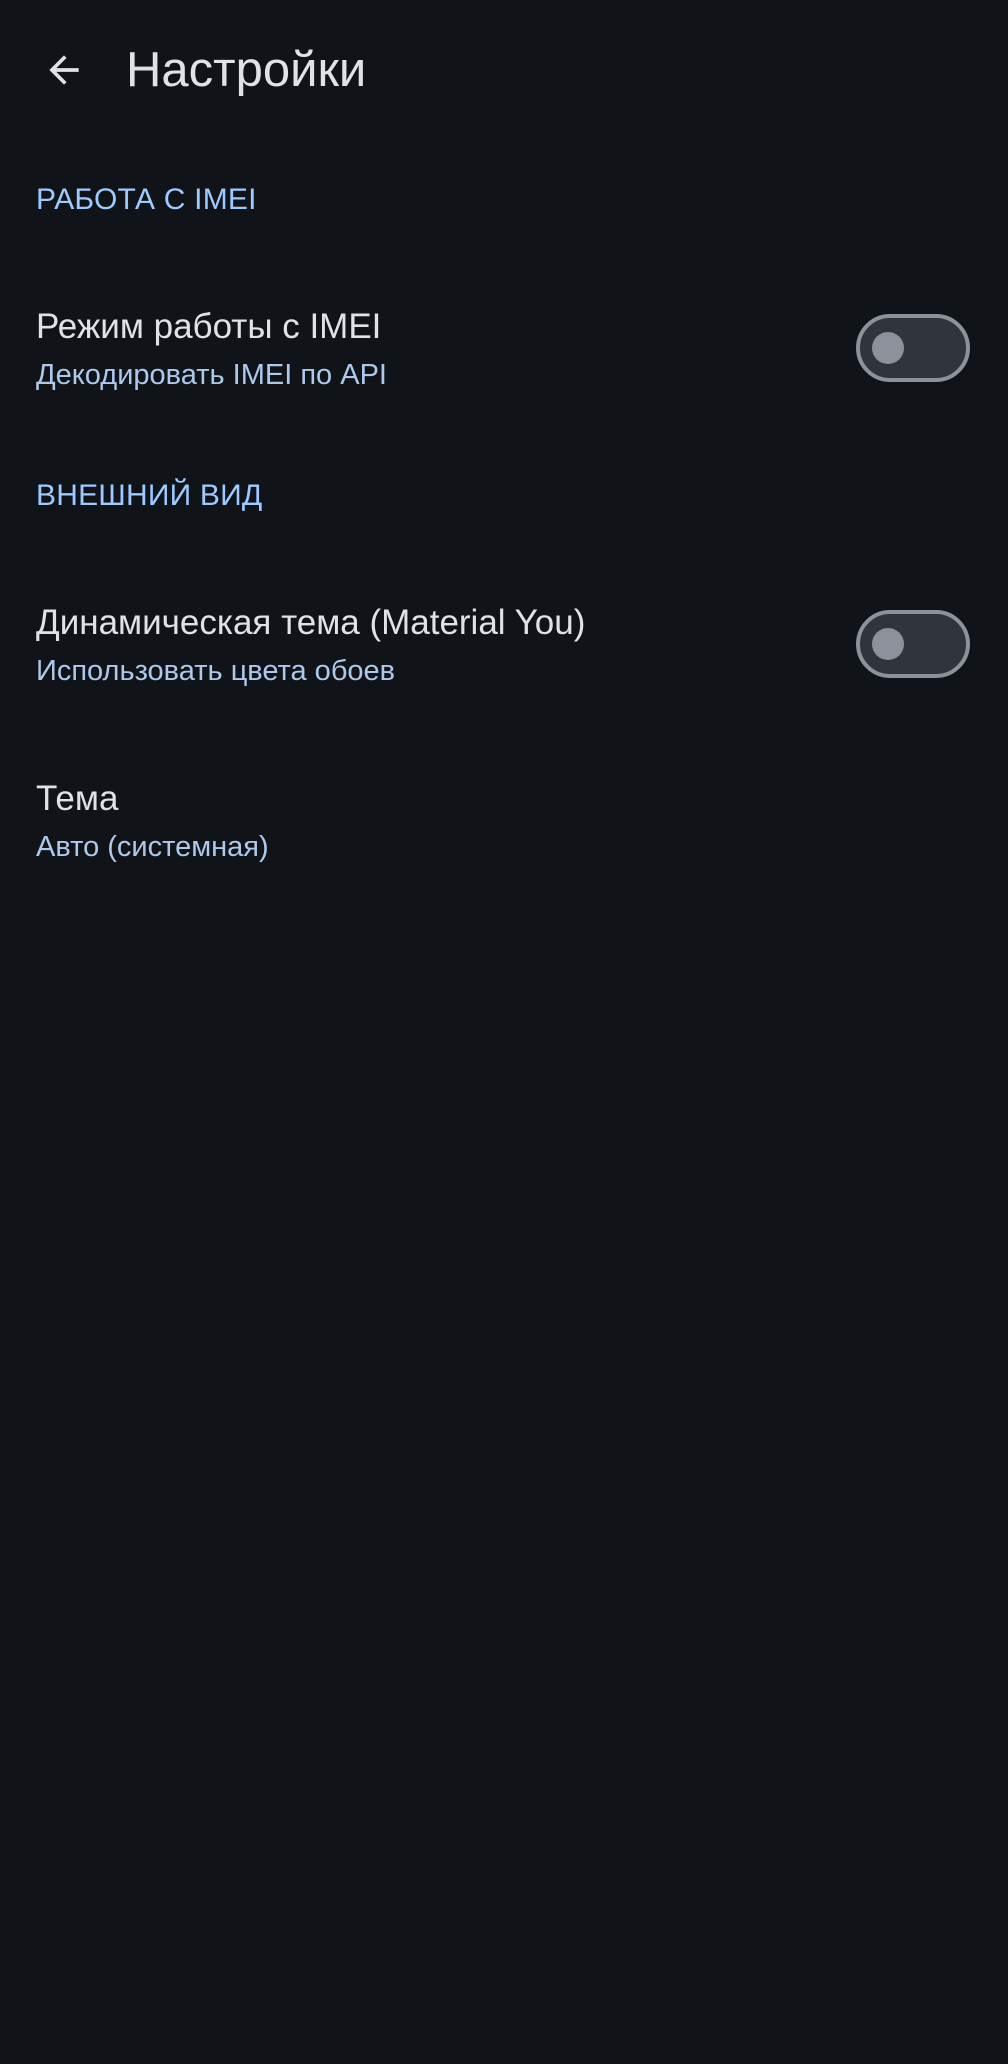 The width and height of the screenshot is (1008, 2064). I want to click on top-app-bar: Настройки, so click(504, 70).